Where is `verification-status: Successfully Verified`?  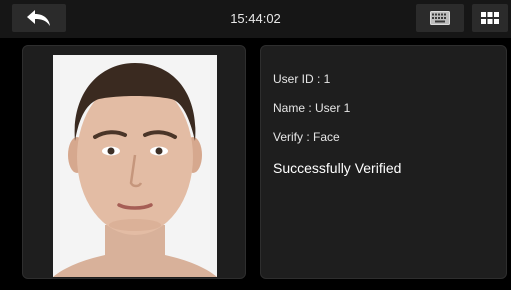
verification-status: Successfully Verified is located at coordinates (337, 168).